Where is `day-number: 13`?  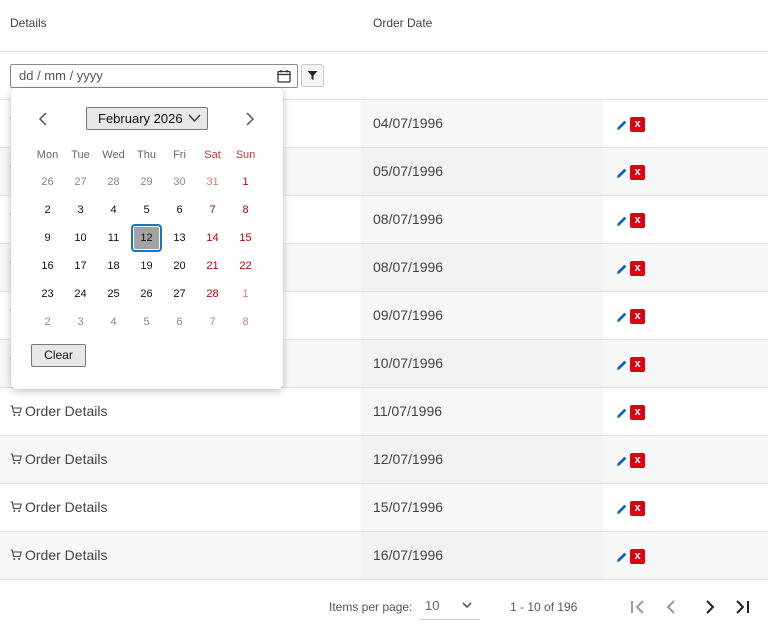
day-number: 13 is located at coordinates (179, 238).